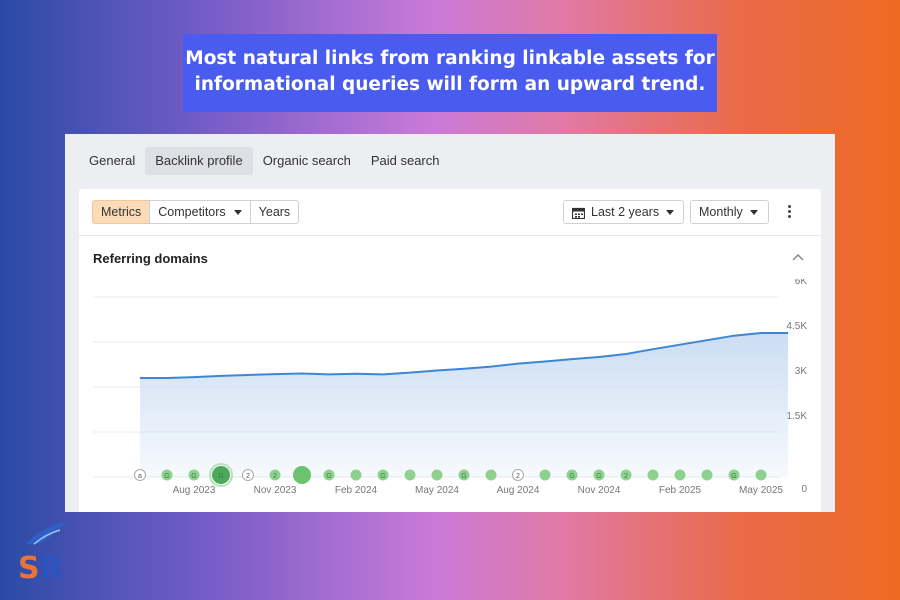 The width and height of the screenshot is (900, 600). Describe the element at coordinates (518, 490) in the screenshot. I see `x-tick-label: Aug 2024` at that location.